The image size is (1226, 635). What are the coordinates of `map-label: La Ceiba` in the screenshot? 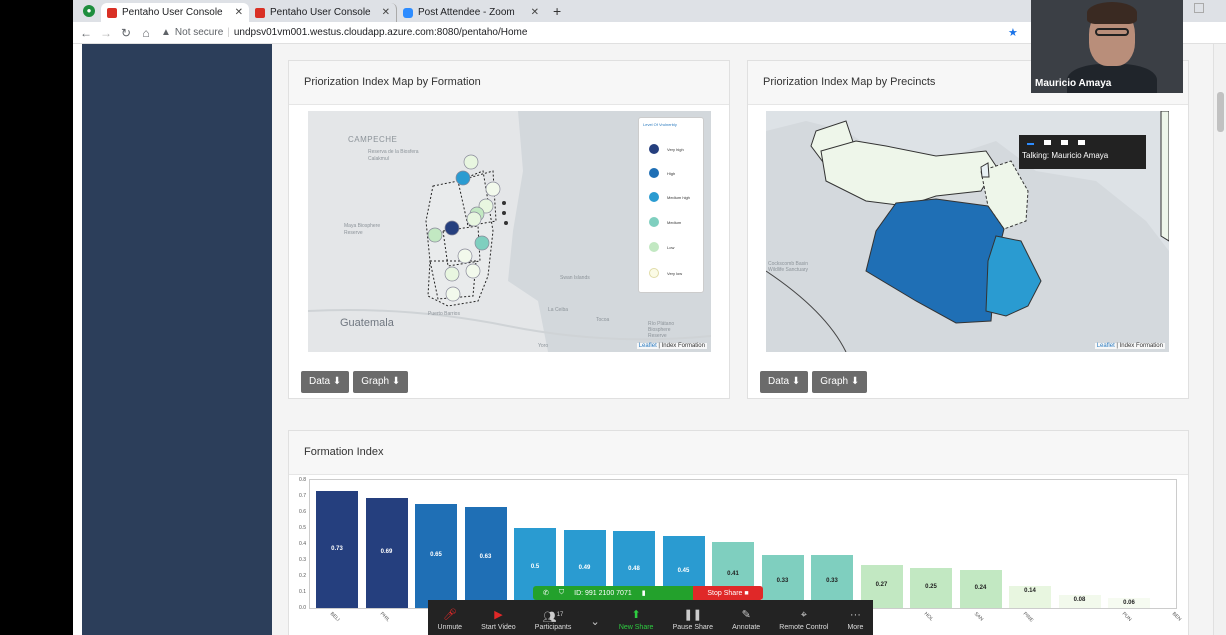 It's located at (558, 310).